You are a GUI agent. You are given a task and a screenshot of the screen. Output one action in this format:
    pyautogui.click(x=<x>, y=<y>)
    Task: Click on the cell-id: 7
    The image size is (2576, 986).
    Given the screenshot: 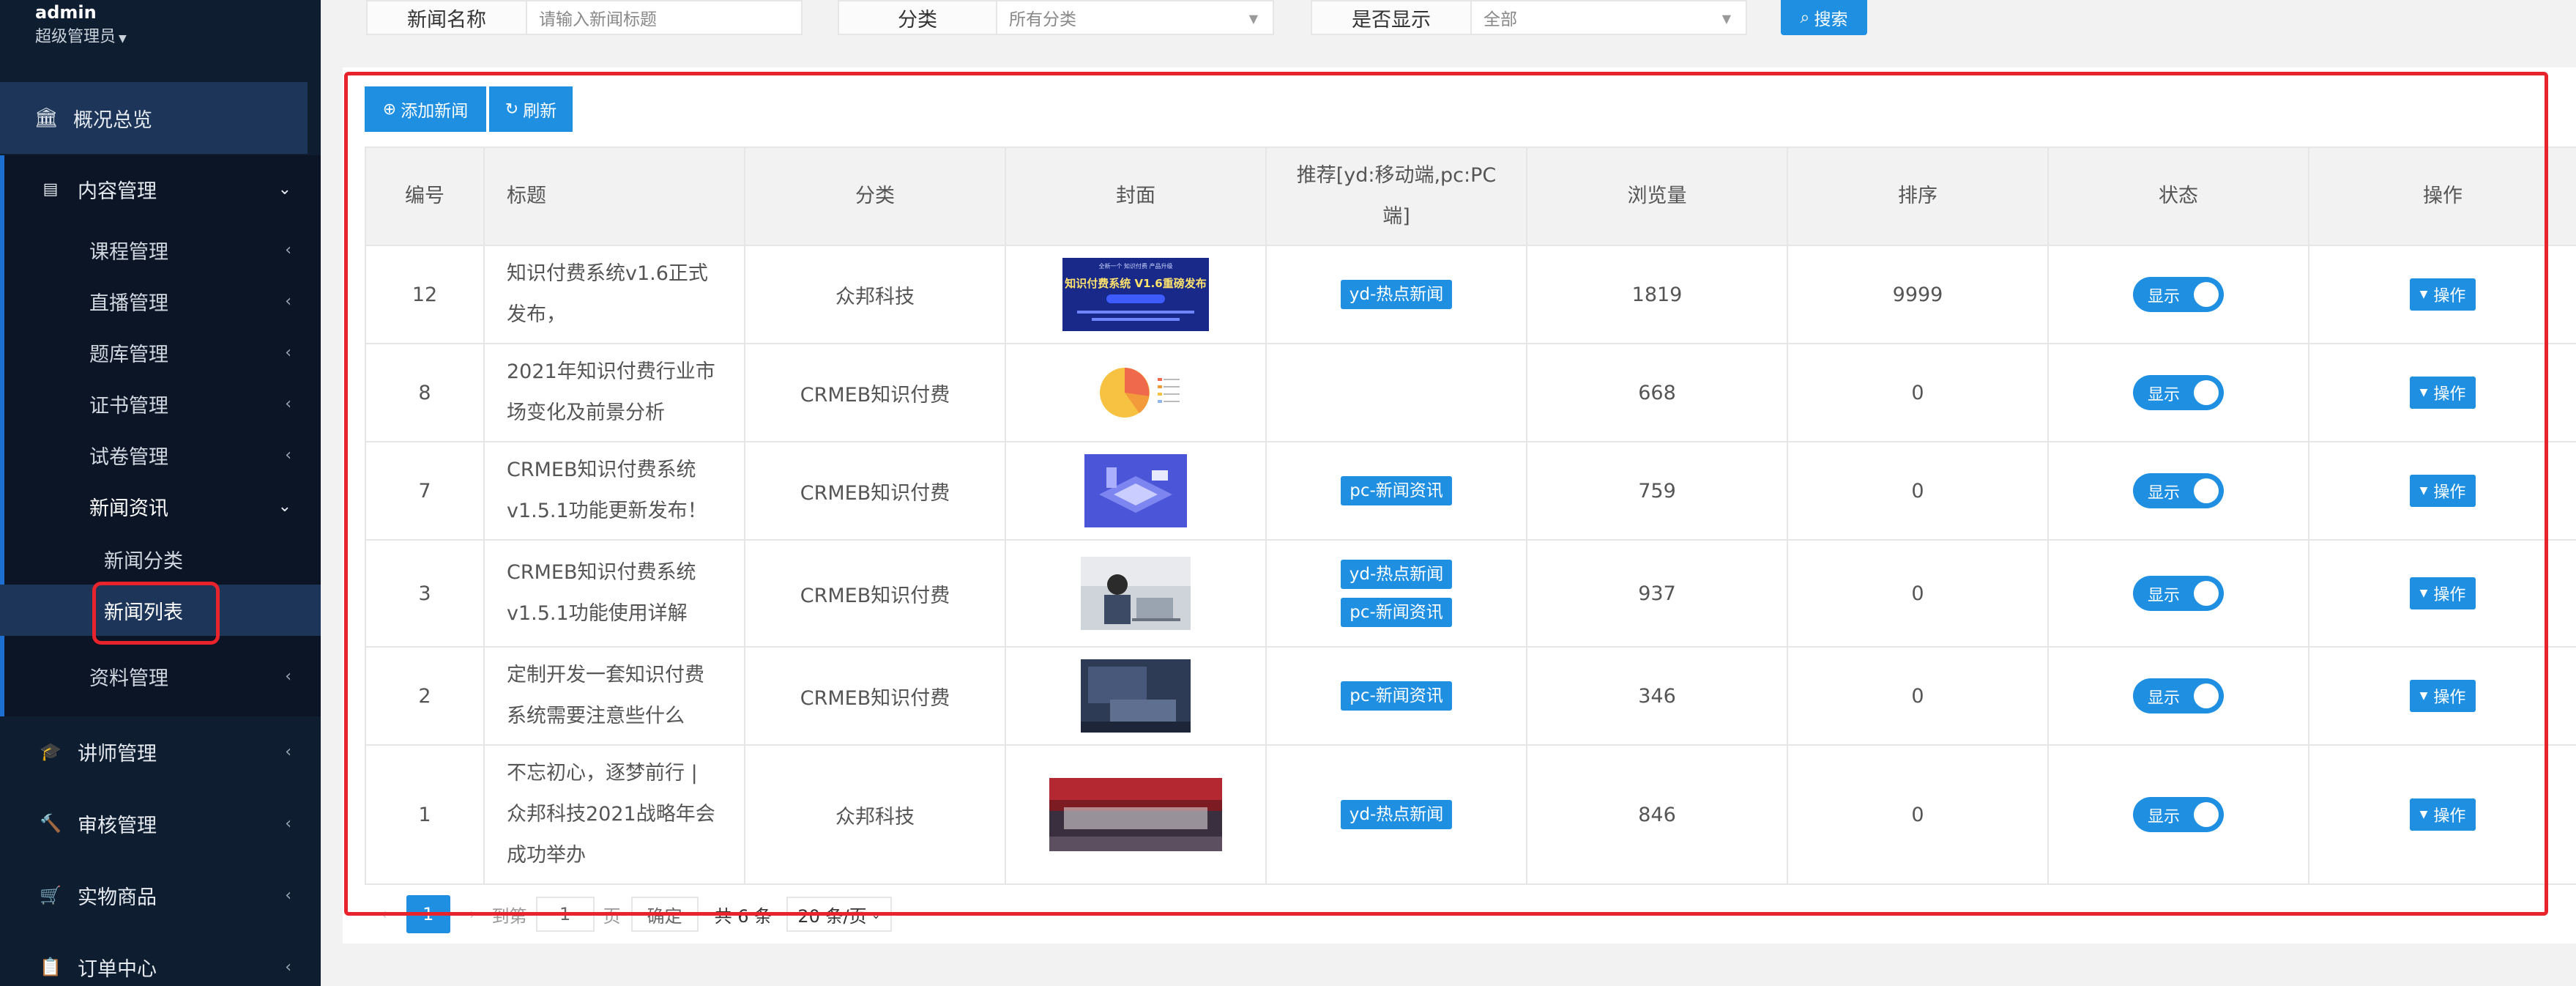 What is the action you would take?
    pyautogui.click(x=424, y=490)
    